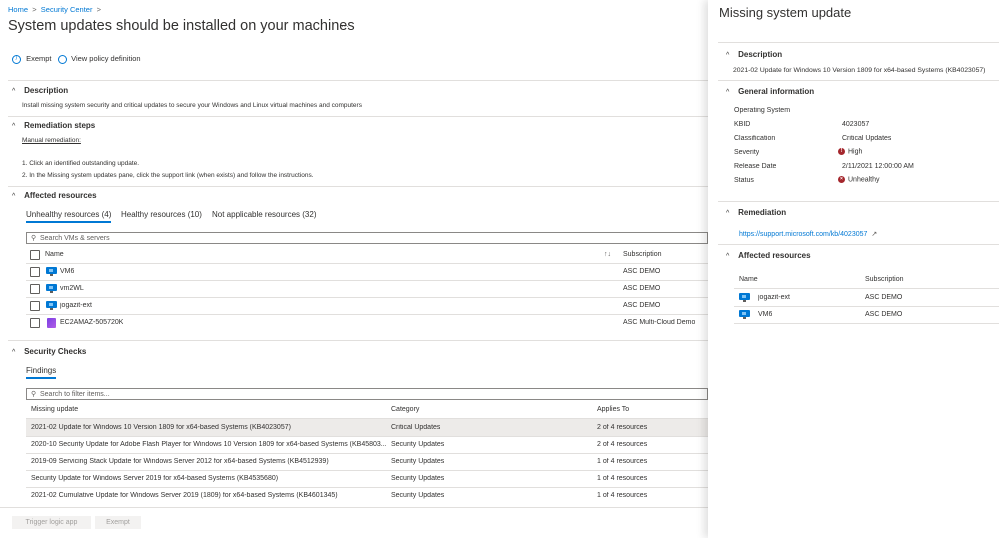  Describe the element at coordinates (161, 214) in the screenshot. I see `tab-healthy: Healthy resources (10)` at that location.